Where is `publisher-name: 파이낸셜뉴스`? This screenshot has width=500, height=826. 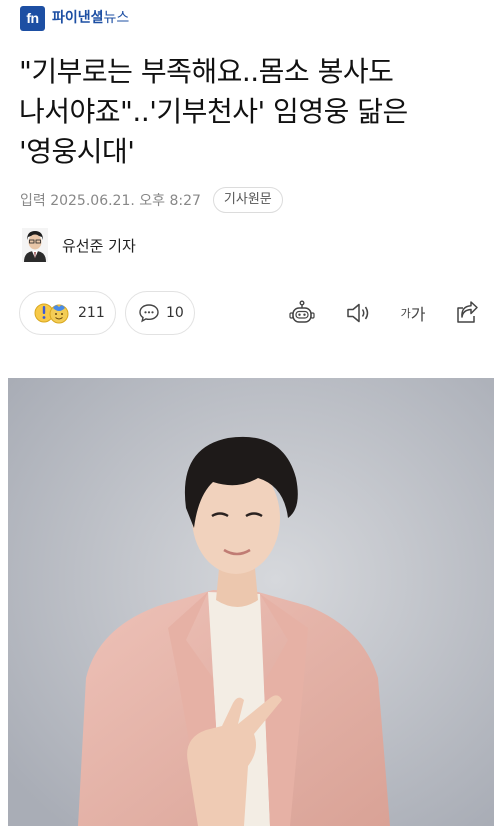
publisher-name: 파이낸셜뉴스 is located at coordinates (90, 18).